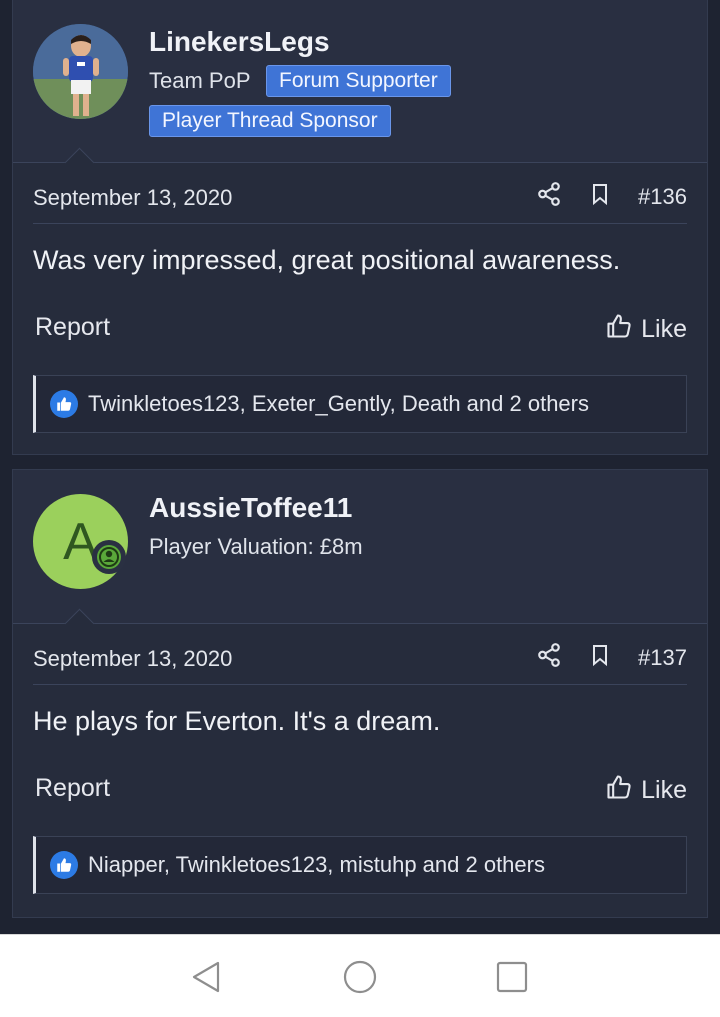 Image resolution: width=720 pixels, height=1017 pixels. Describe the element at coordinates (360, 654) in the screenshot. I see `post-meta: September 13, 2020 #137` at that location.